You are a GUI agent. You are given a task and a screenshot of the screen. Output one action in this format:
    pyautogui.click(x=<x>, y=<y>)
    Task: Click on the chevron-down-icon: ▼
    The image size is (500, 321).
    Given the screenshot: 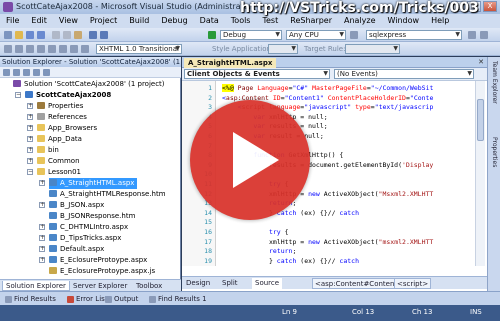 What is the action you would take?
    pyautogui.click(x=469, y=73)
    